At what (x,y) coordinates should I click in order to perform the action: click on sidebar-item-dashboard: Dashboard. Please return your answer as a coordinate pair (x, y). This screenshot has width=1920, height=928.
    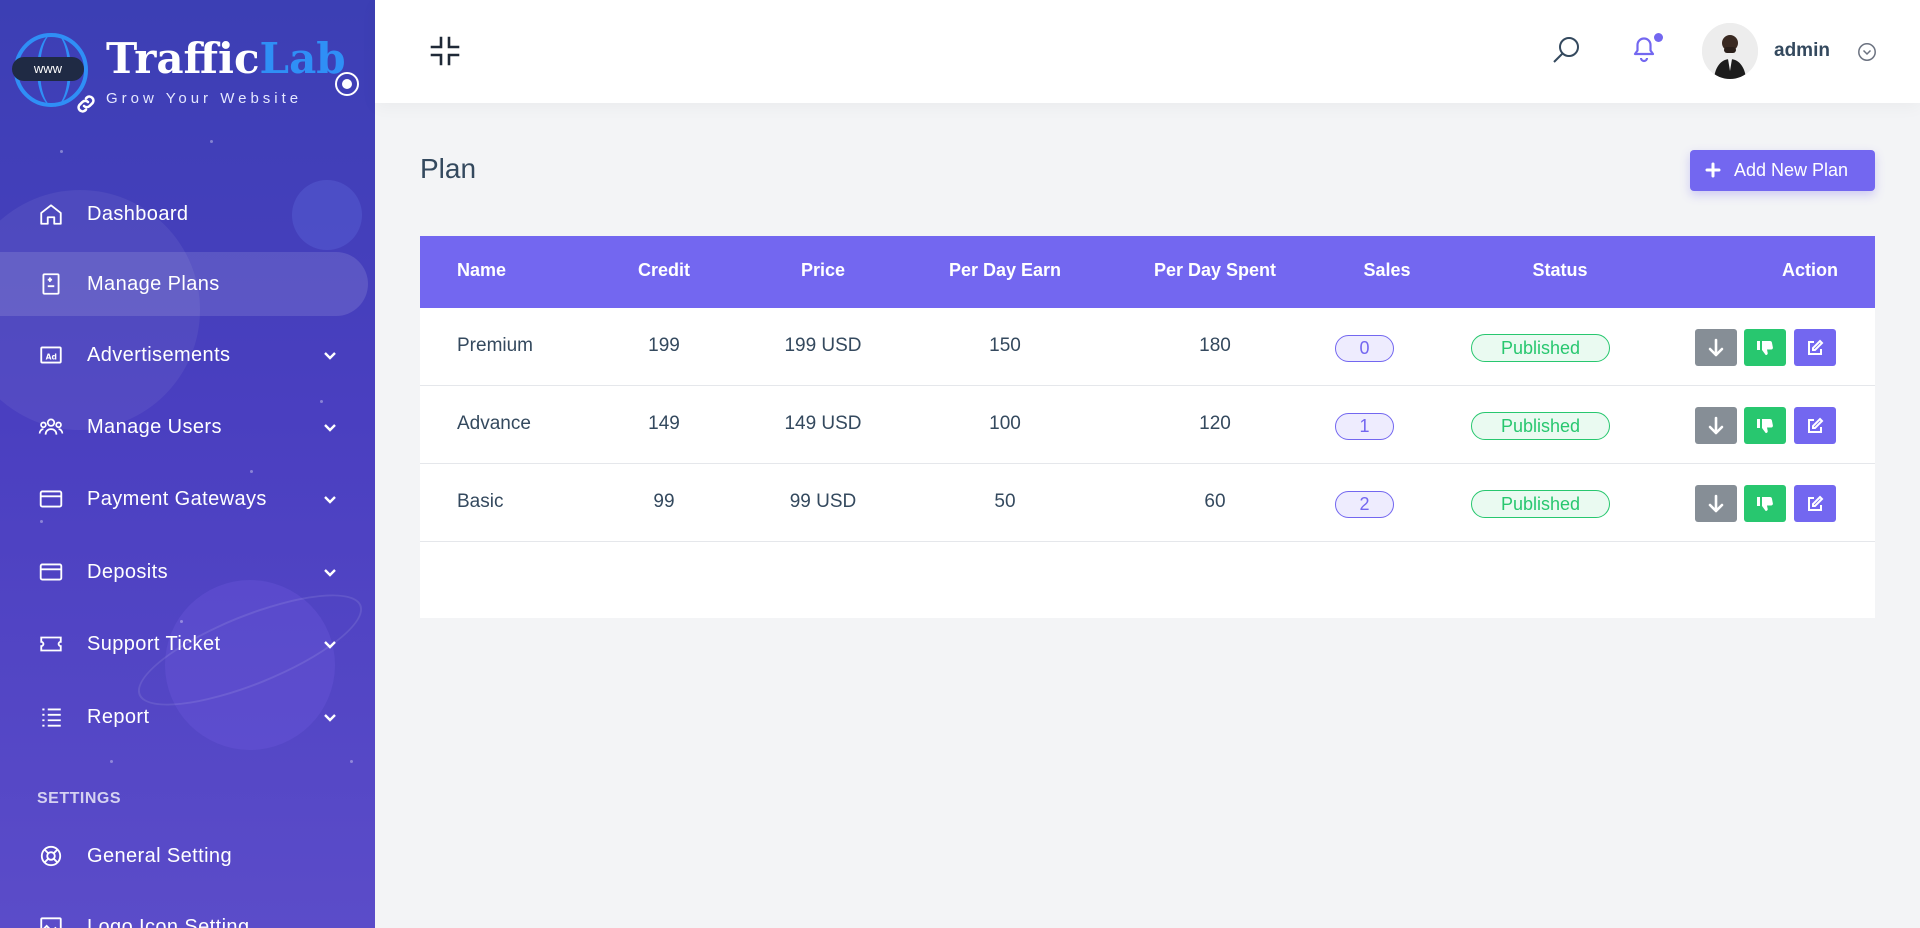
    Looking at the image, I should click on (184, 214).